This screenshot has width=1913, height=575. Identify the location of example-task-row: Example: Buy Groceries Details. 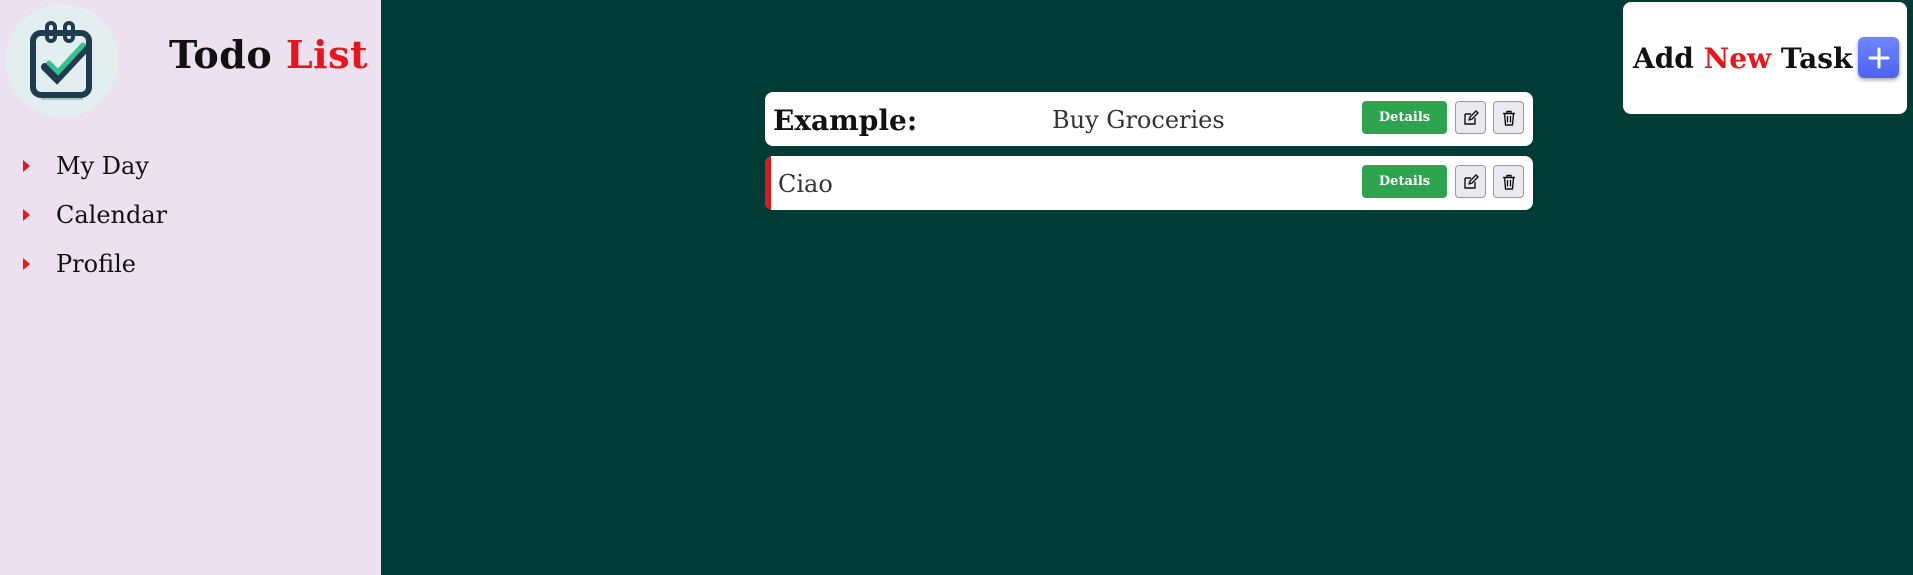
(1149, 119).